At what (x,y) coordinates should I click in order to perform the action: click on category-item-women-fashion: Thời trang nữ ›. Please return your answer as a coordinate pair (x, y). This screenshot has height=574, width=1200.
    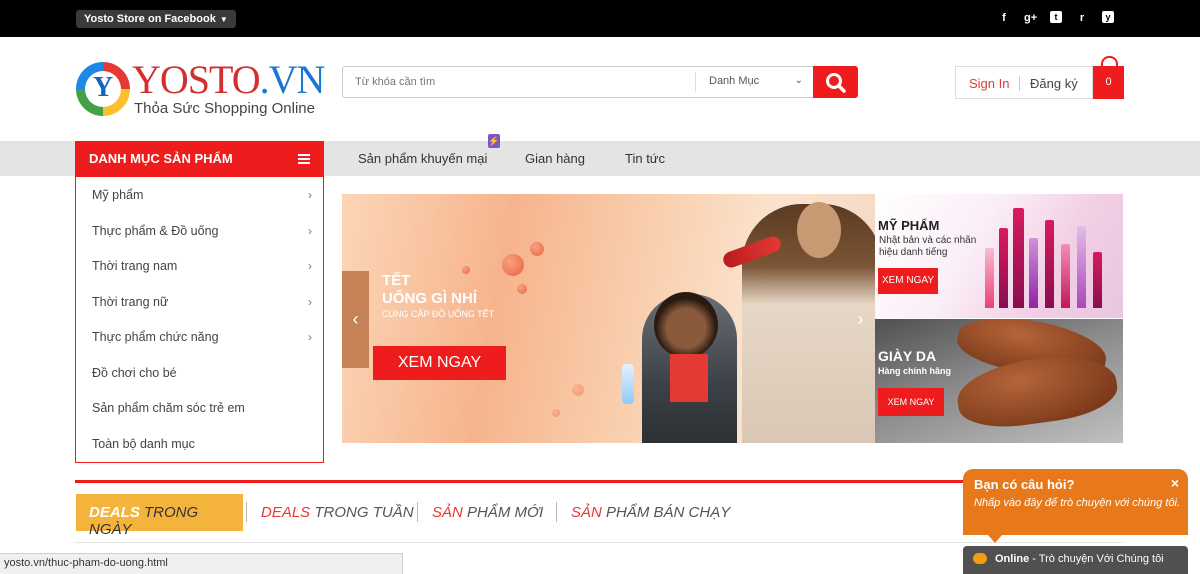
    Looking at the image, I should click on (202, 302).